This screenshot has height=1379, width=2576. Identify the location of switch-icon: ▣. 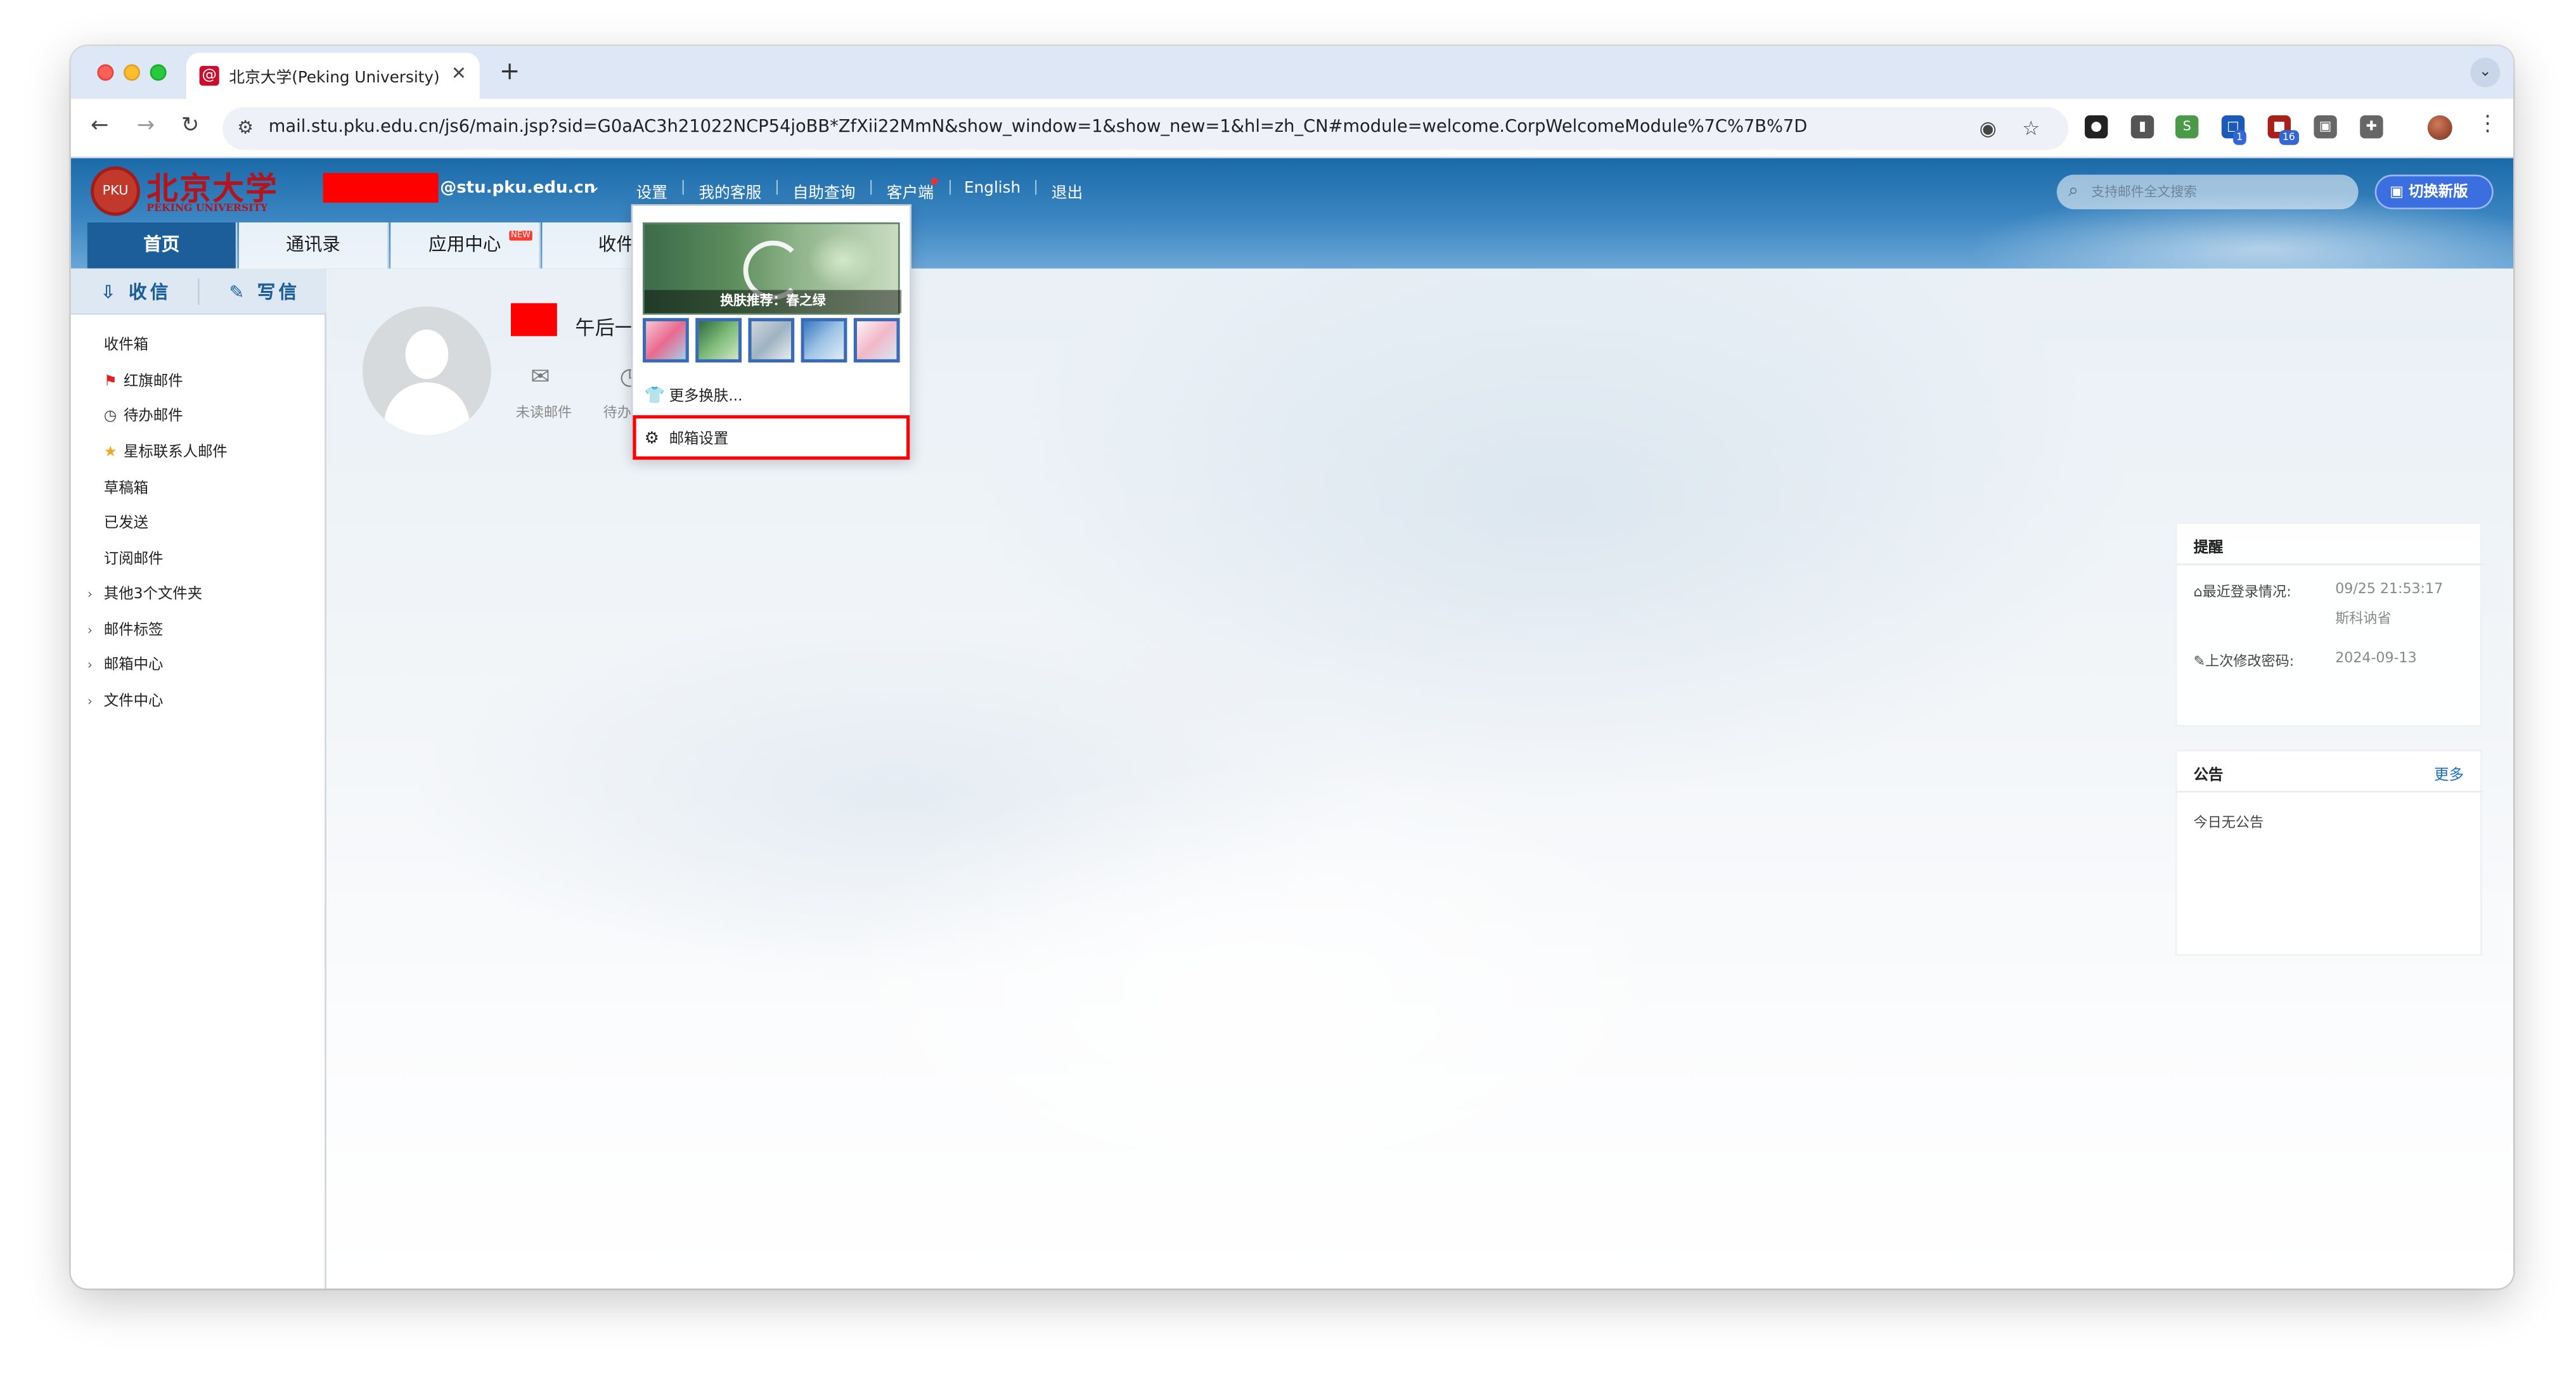
(2396, 193).